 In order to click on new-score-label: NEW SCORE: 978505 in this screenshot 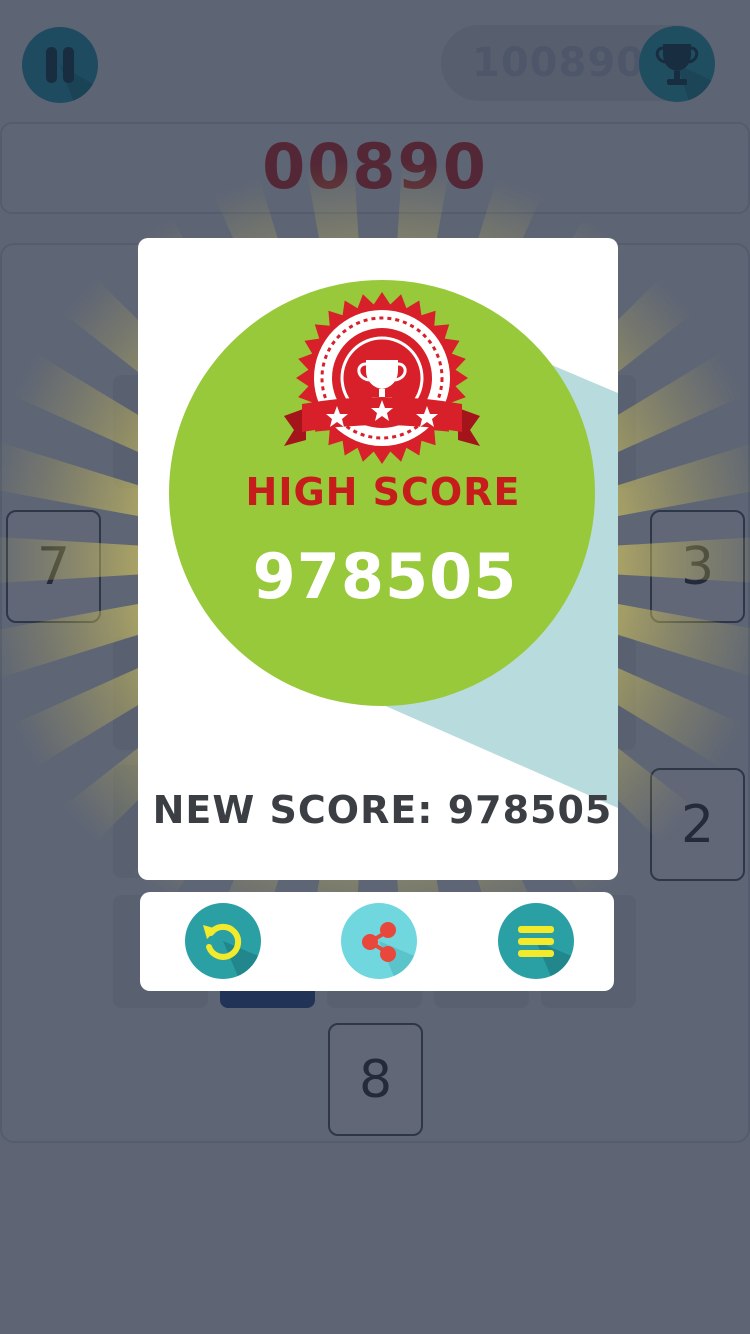, I will do `click(382, 810)`.